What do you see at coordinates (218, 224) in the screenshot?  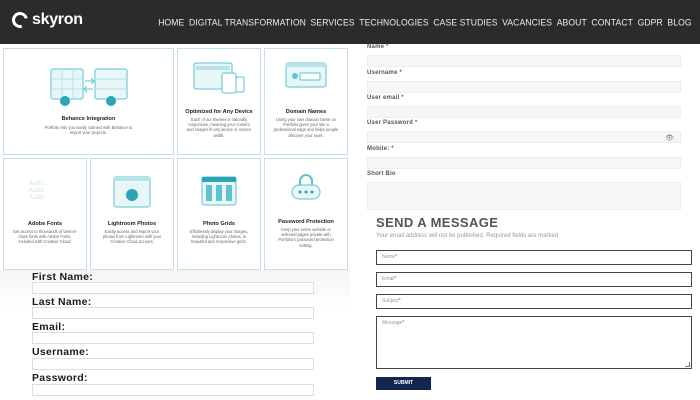 I see `feature-title: Photo Grids` at bounding box center [218, 224].